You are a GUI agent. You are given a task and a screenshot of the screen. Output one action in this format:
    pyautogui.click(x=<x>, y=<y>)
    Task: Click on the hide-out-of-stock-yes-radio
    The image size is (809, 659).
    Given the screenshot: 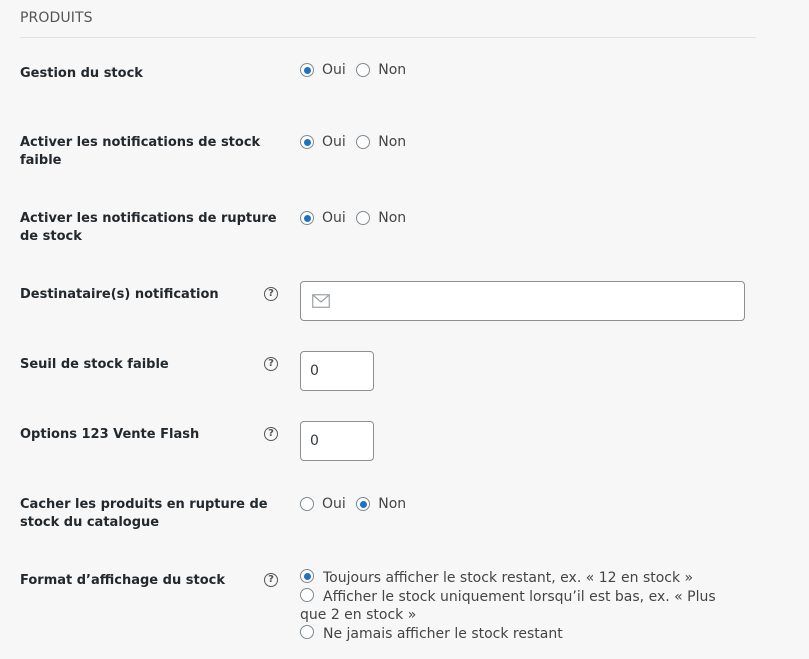 What is the action you would take?
    pyautogui.click(x=307, y=504)
    